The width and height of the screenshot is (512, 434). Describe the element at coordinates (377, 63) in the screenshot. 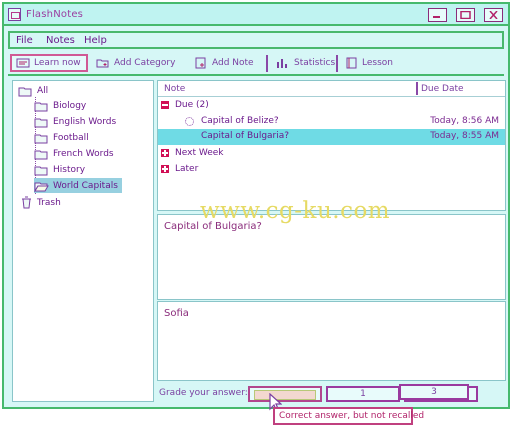

I see `lesson-label: Lesson` at that location.